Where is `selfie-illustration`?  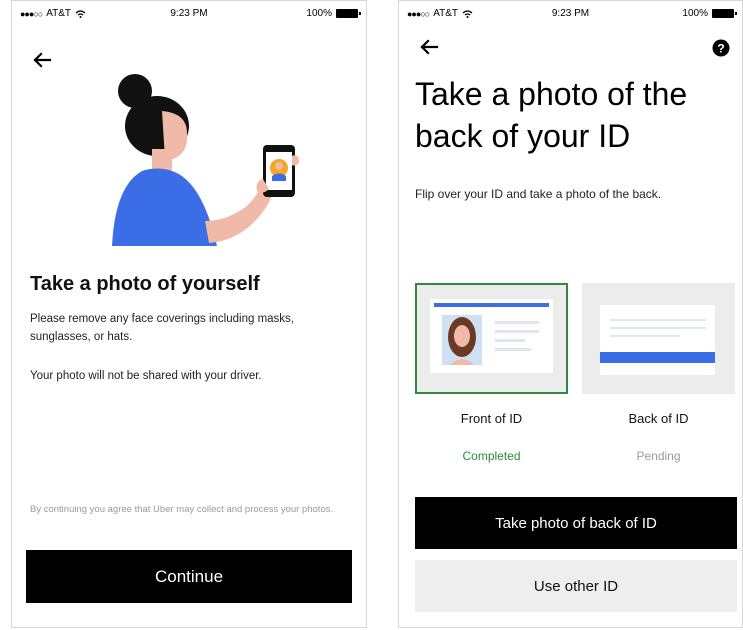 selfie-illustration is located at coordinates (205, 160).